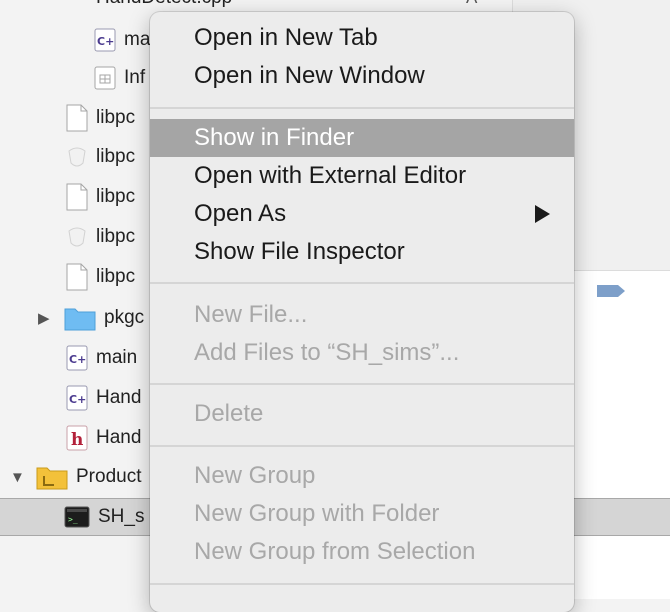  I want to click on menu-item-open-in-new-window: Open in New Window, so click(362, 76).